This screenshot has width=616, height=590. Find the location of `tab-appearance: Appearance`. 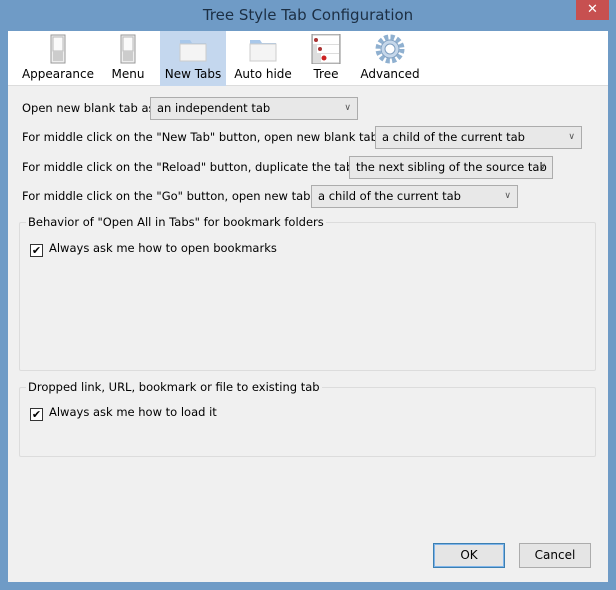

tab-appearance: Appearance is located at coordinates (58, 58).